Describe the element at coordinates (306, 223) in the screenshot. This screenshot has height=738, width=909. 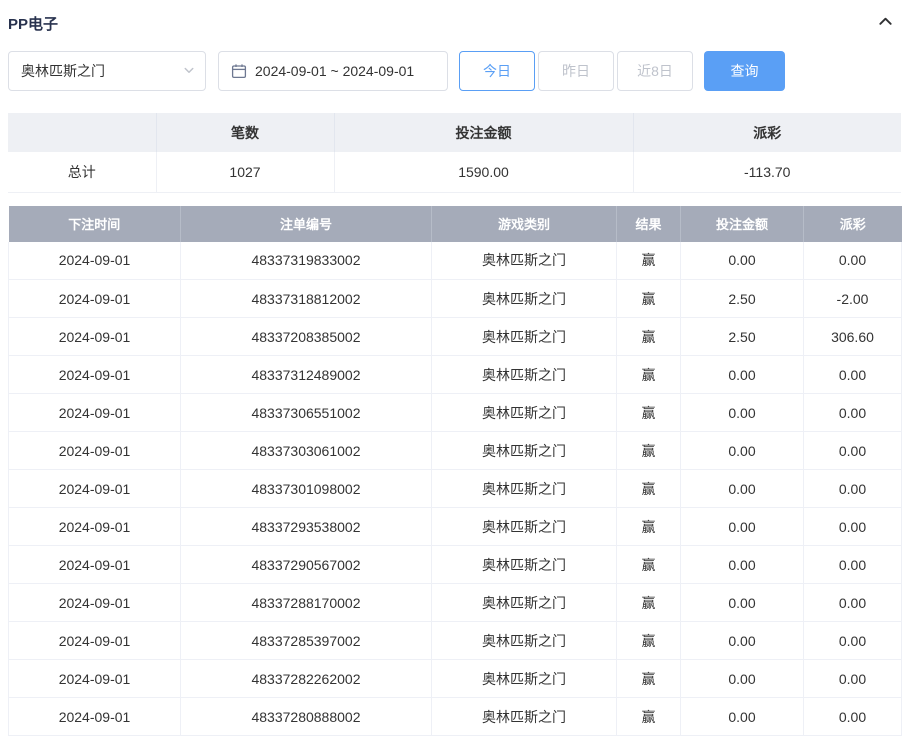
I see `report-header-order-id: 注单编号` at that location.